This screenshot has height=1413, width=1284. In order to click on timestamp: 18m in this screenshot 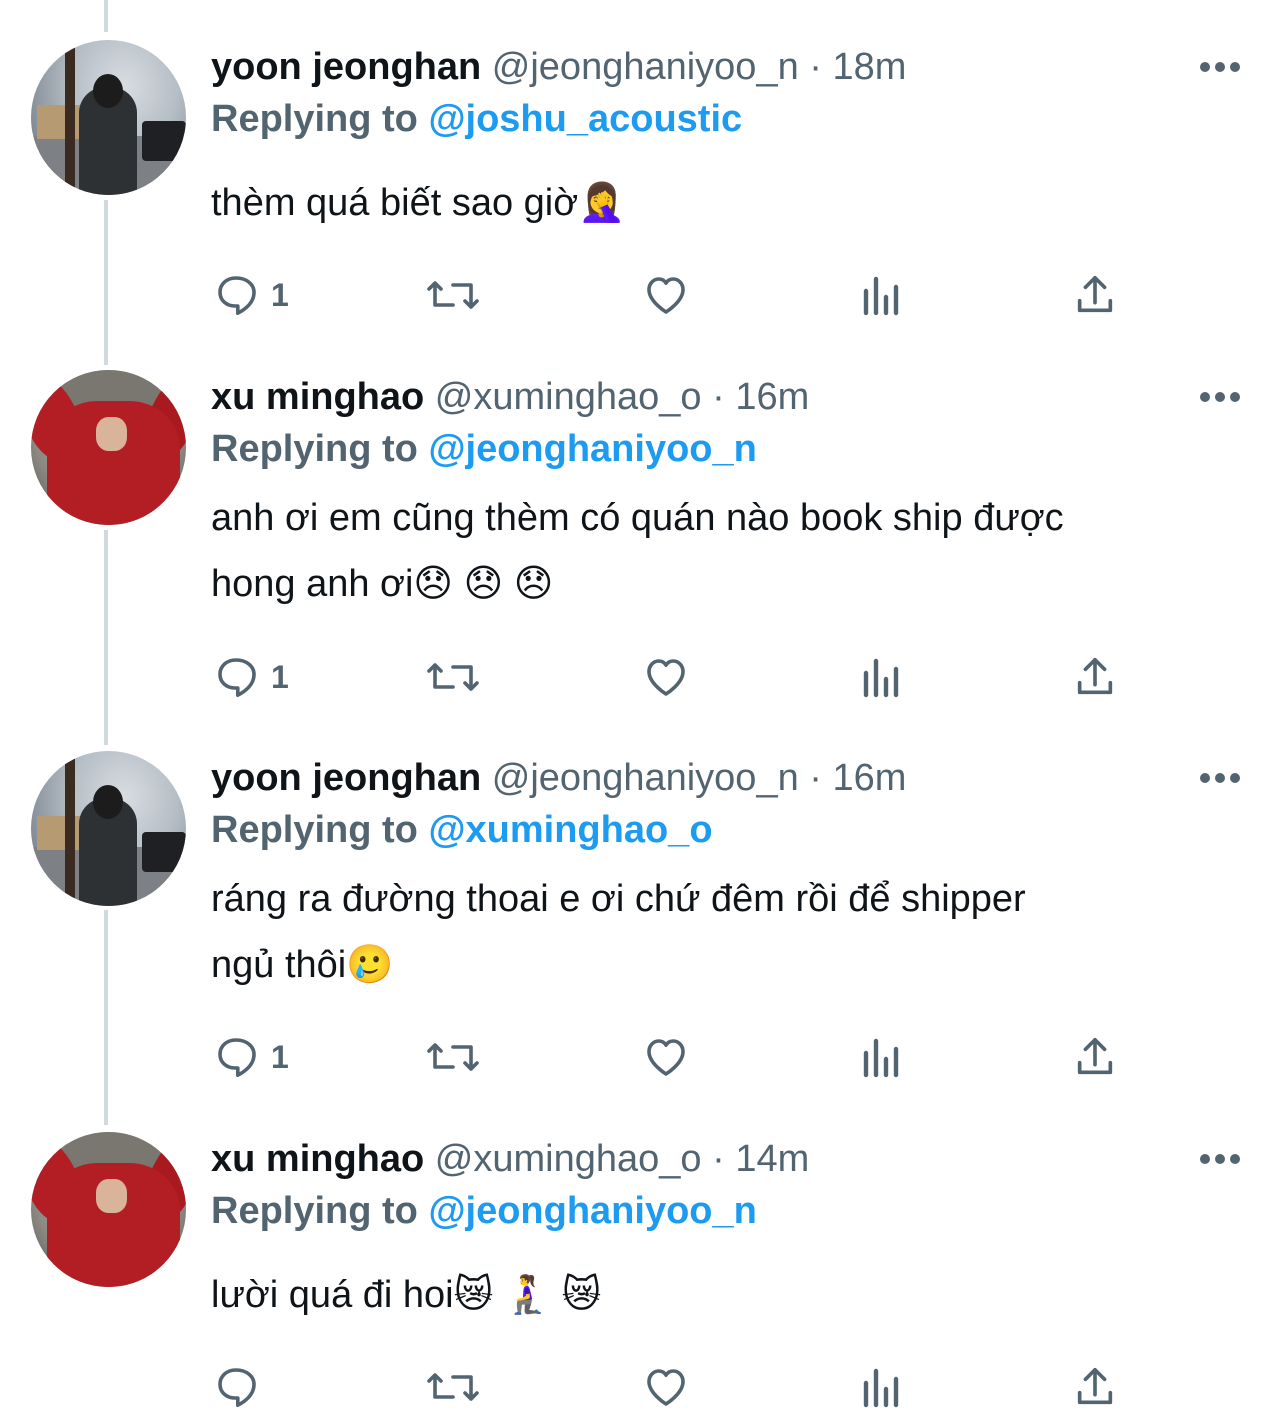, I will do `click(870, 67)`.